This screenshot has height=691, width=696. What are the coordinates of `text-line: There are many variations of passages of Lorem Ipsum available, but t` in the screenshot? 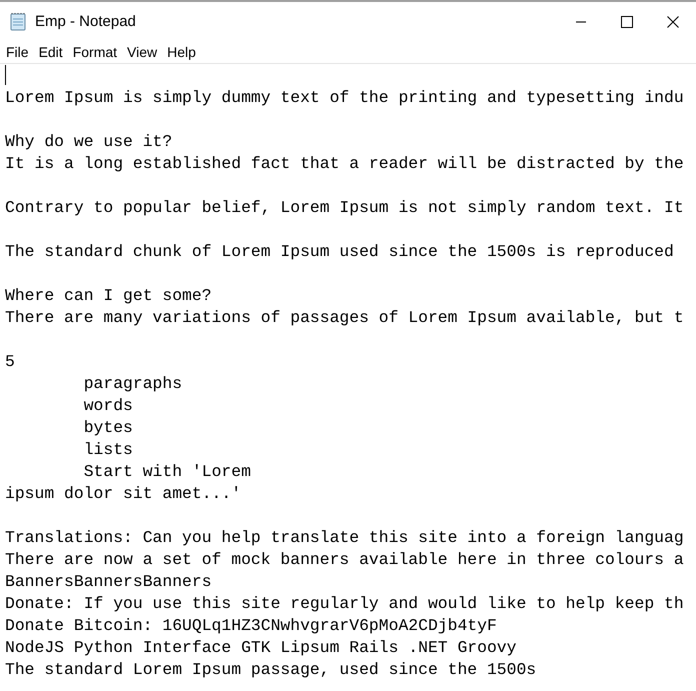 It's located at (344, 318).